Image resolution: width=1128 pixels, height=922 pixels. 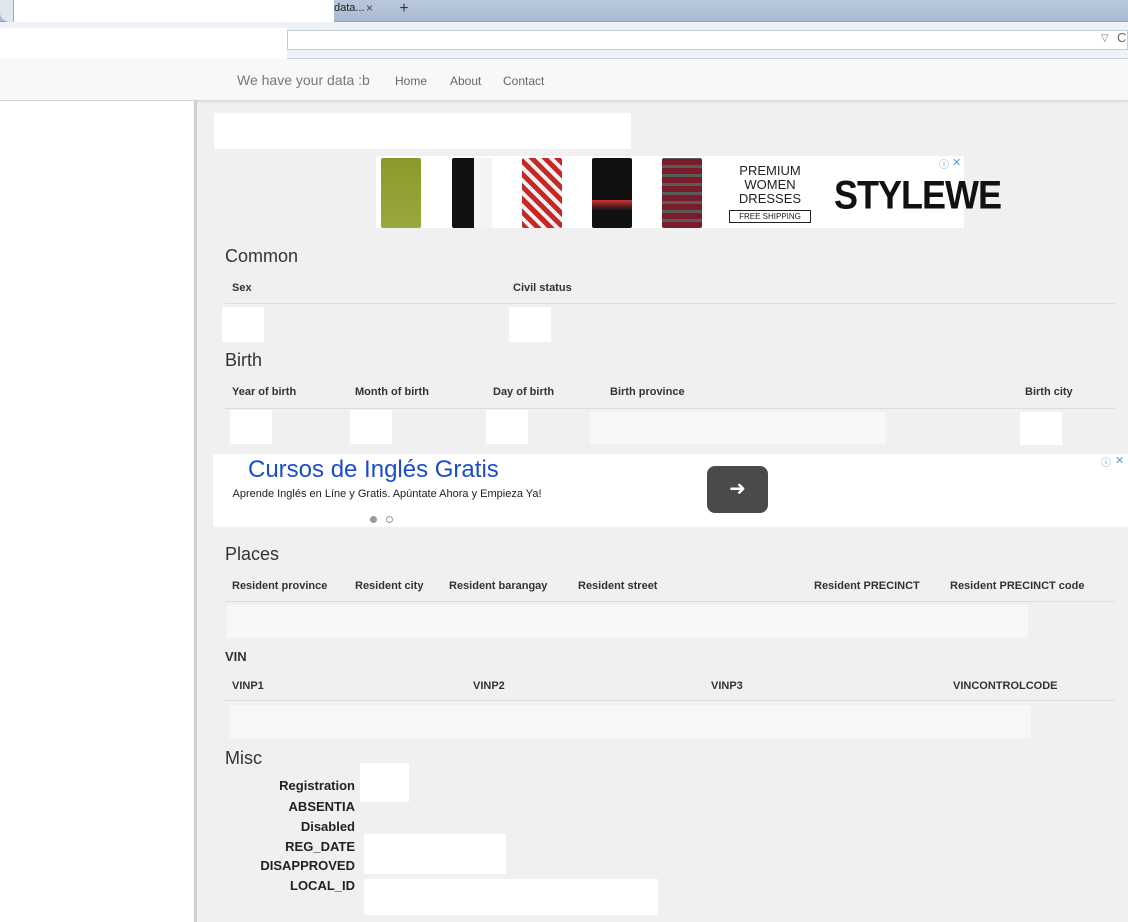 I want to click on ad-headline-link: Cursos de Inglés Gratis, so click(x=373, y=470).